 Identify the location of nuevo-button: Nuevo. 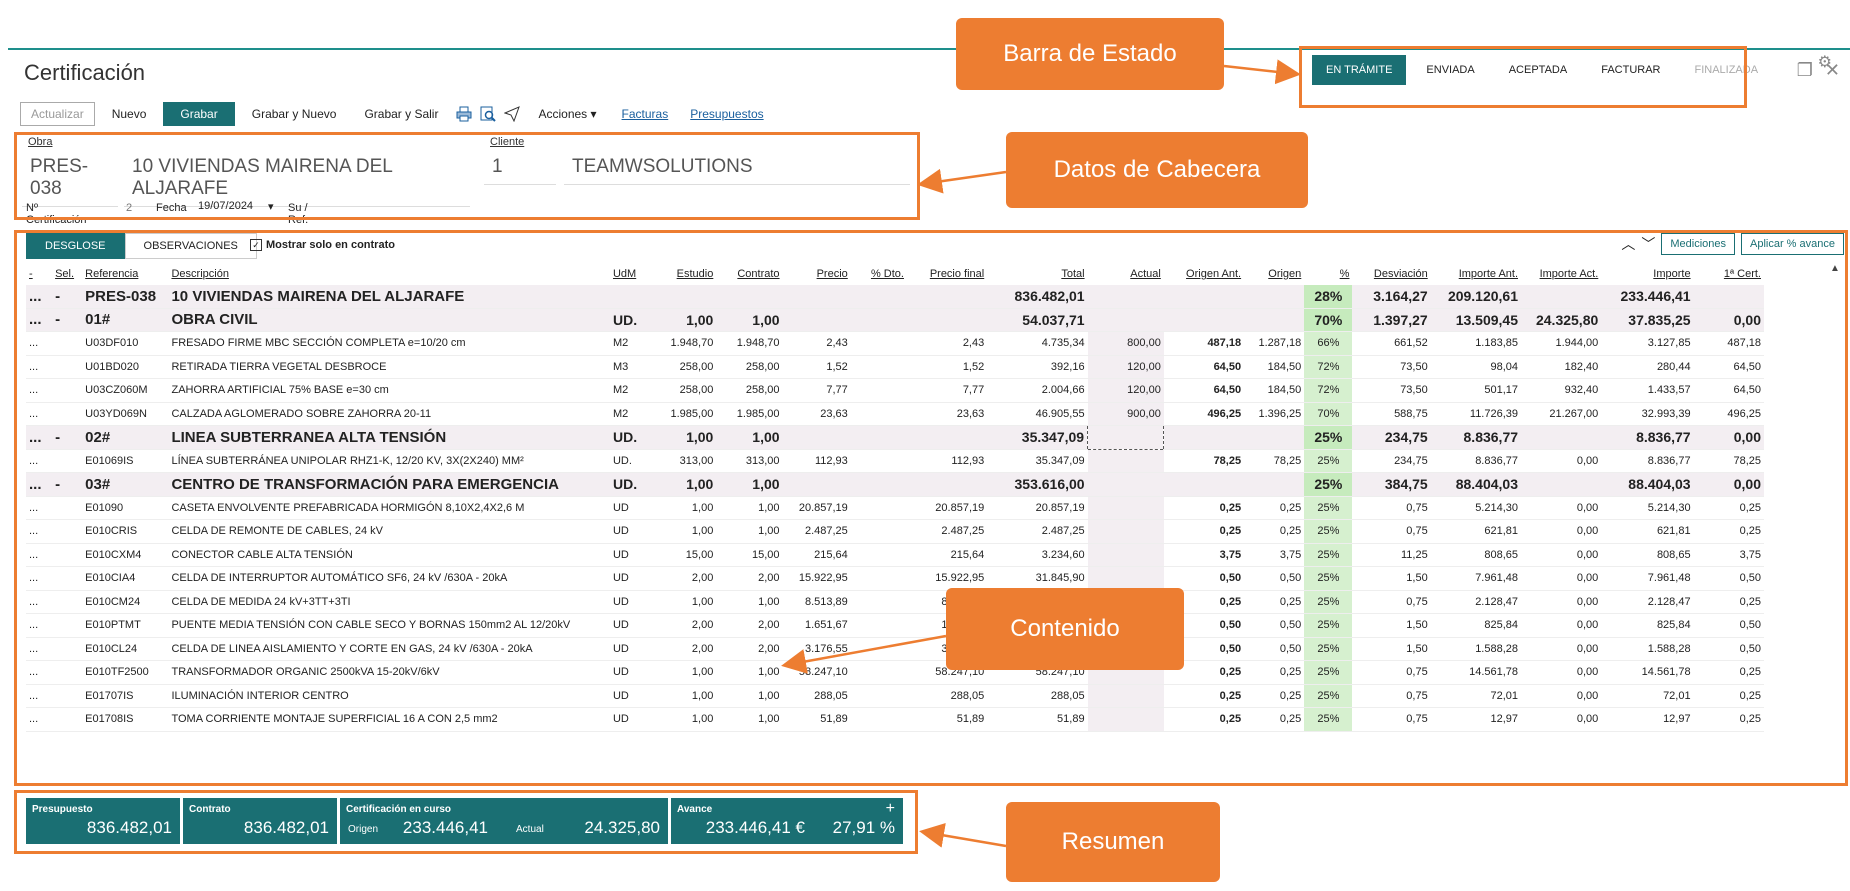
(129, 114).